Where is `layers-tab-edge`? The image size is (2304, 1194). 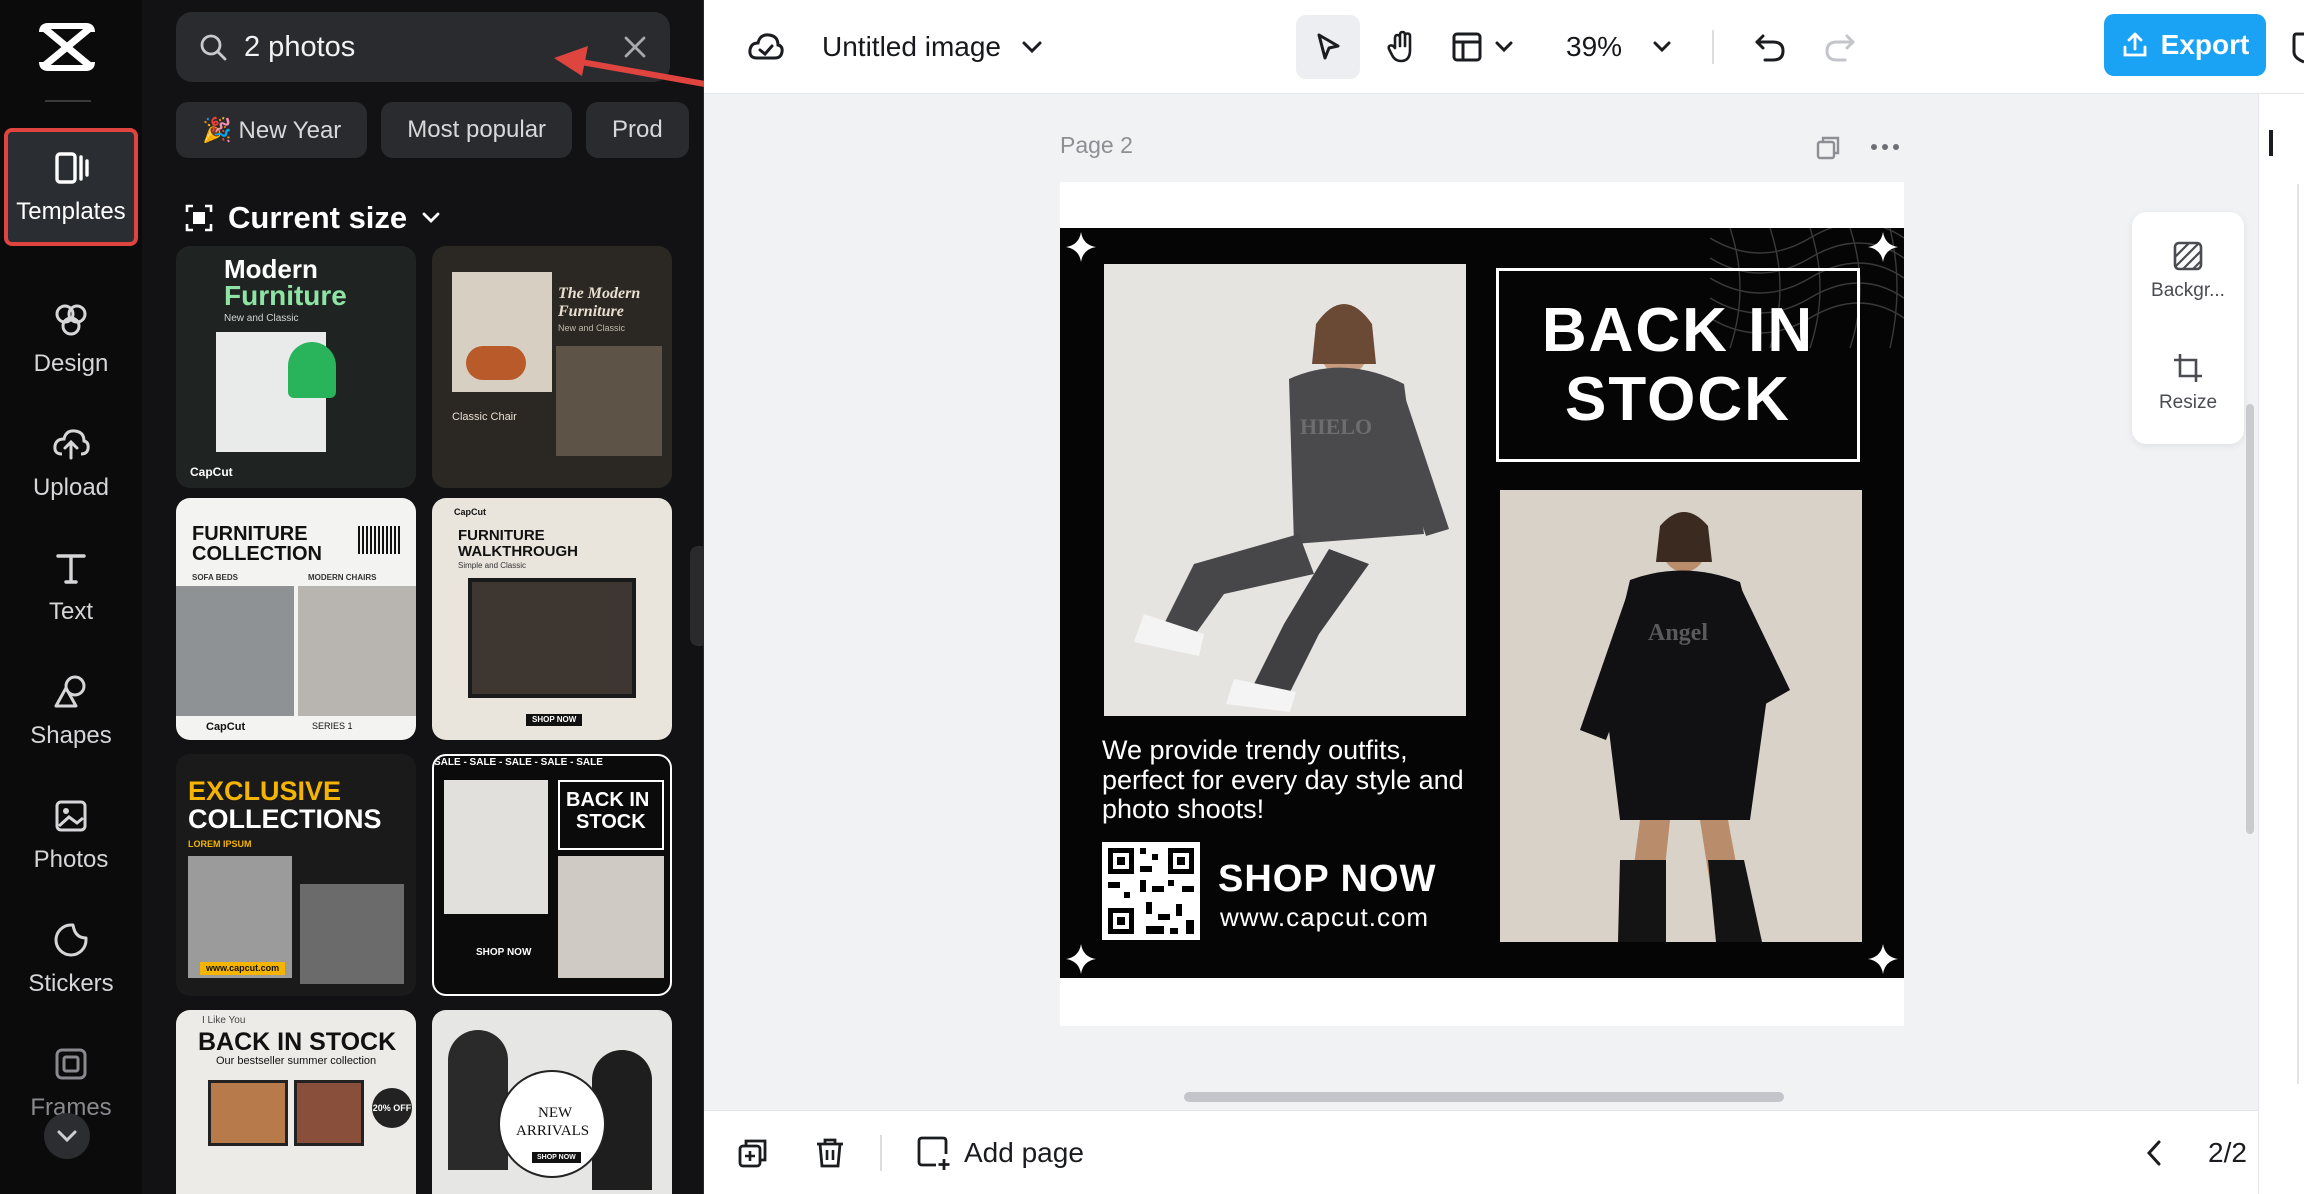
layers-tab-edge is located at coordinates (2271, 143).